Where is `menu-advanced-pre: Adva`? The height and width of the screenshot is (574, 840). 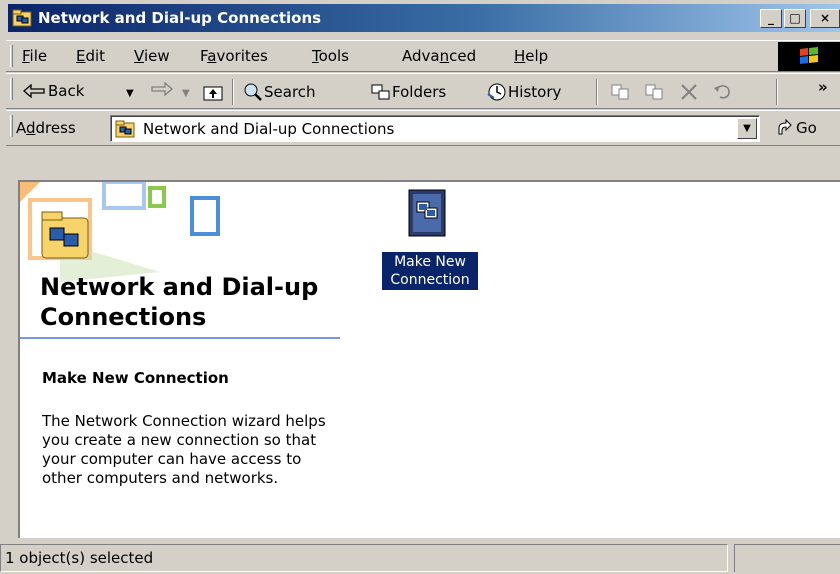
menu-advanced-pre: Adva is located at coordinates (421, 56).